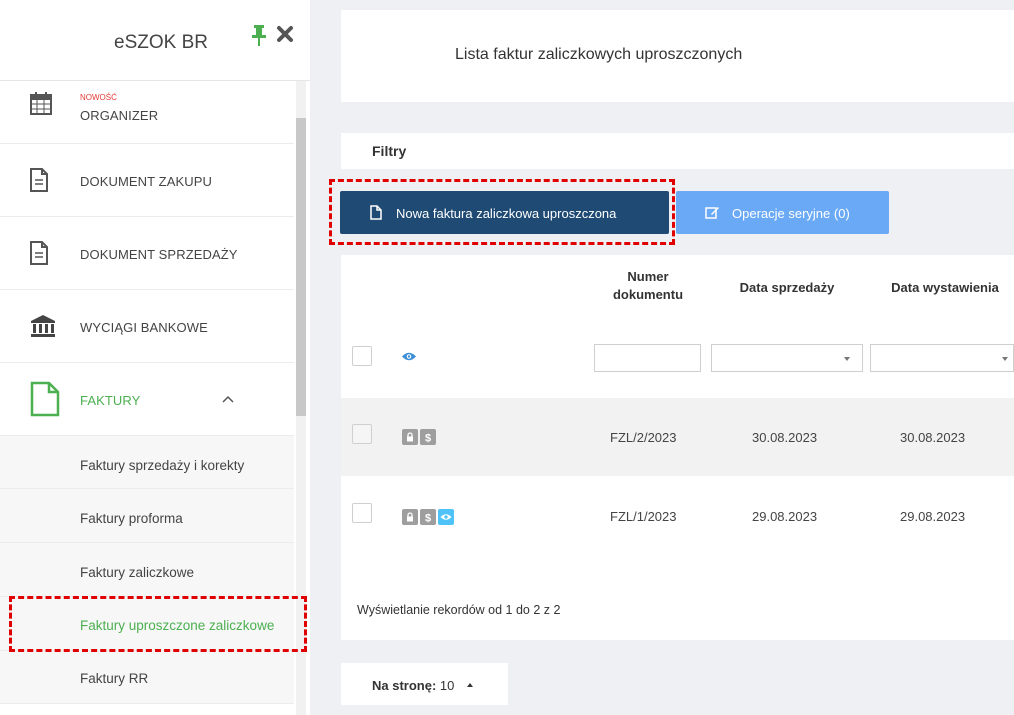  Describe the element at coordinates (502, 212) in the screenshot. I see `highlight-new-button` at that location.